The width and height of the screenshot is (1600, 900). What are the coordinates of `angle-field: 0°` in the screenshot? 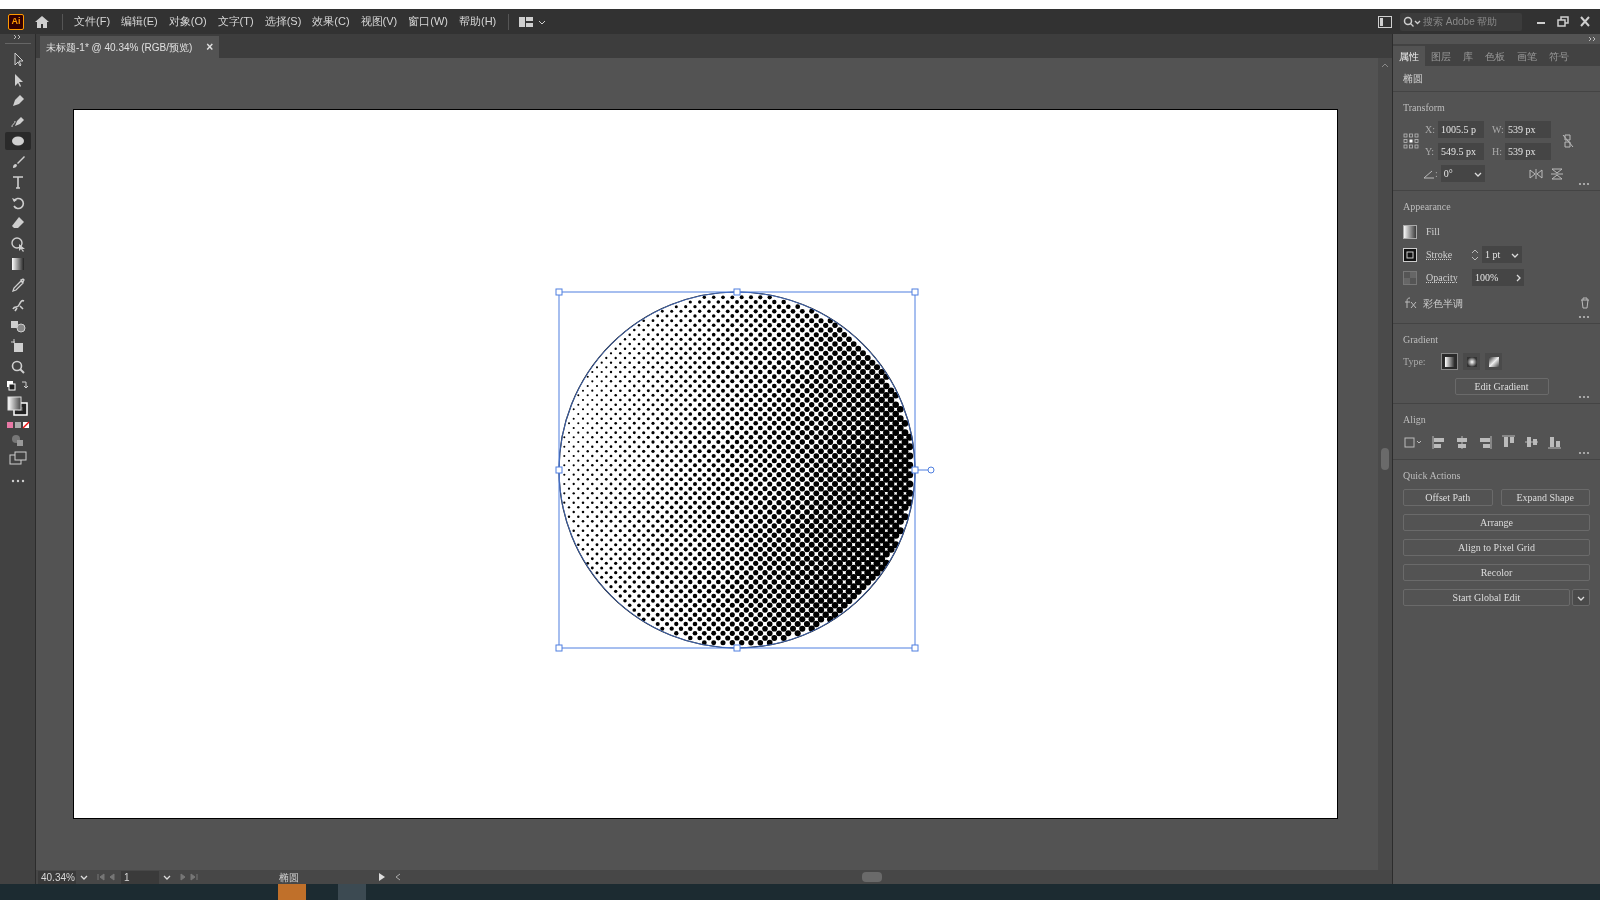 It's located at (1462, 173).